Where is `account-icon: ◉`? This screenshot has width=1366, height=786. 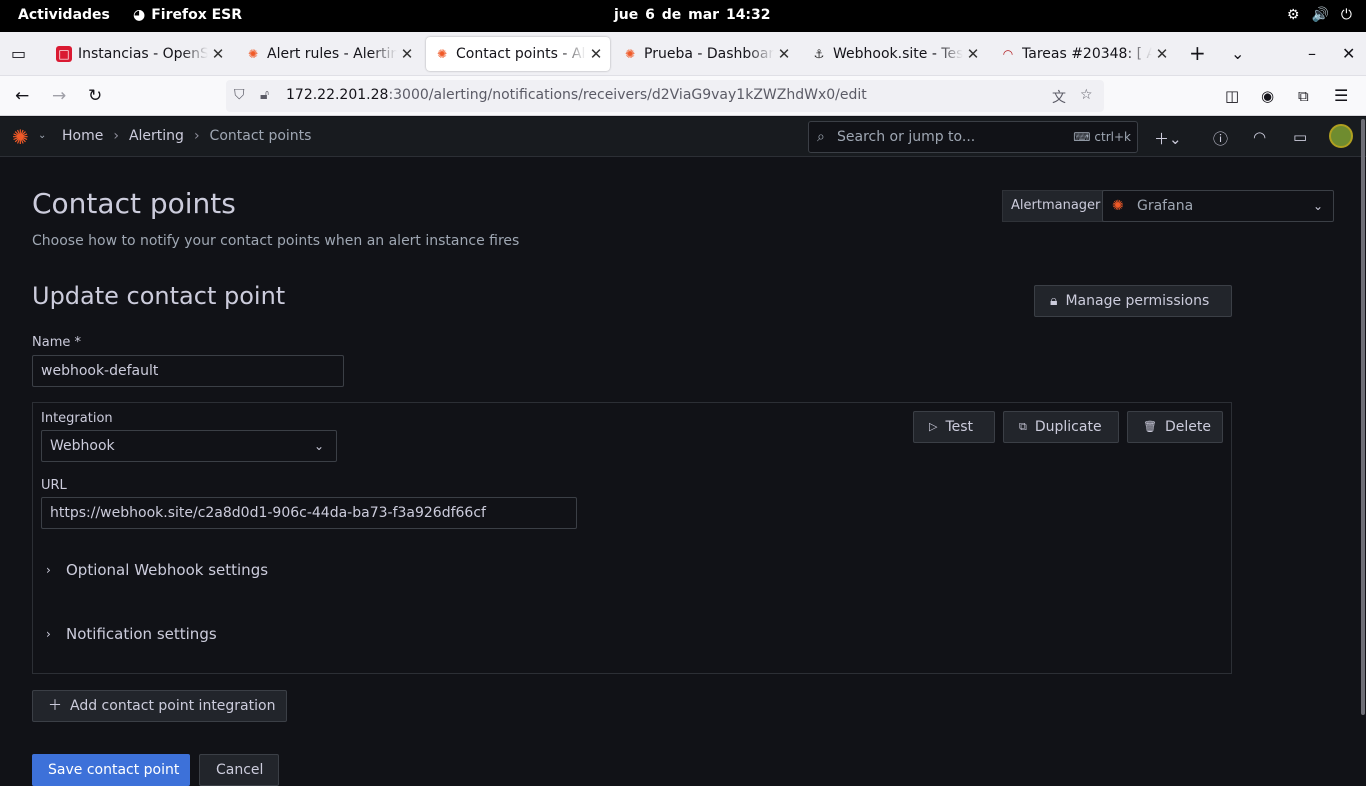
account-icon: ◉ is located at coordinates (1267, 96).